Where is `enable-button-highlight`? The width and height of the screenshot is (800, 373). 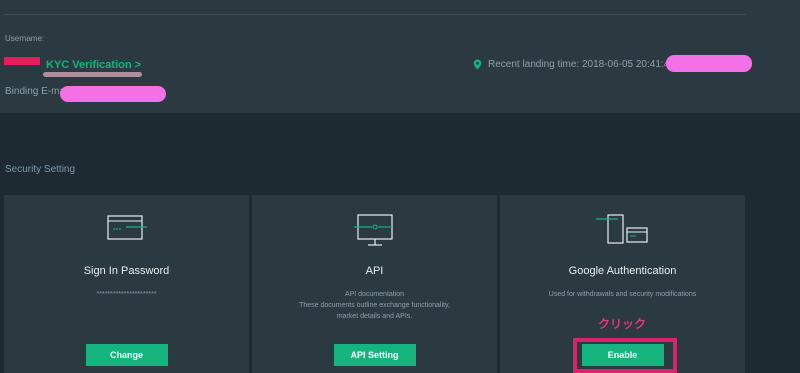
enable-button-highlight is located at coordinates (625, 355).